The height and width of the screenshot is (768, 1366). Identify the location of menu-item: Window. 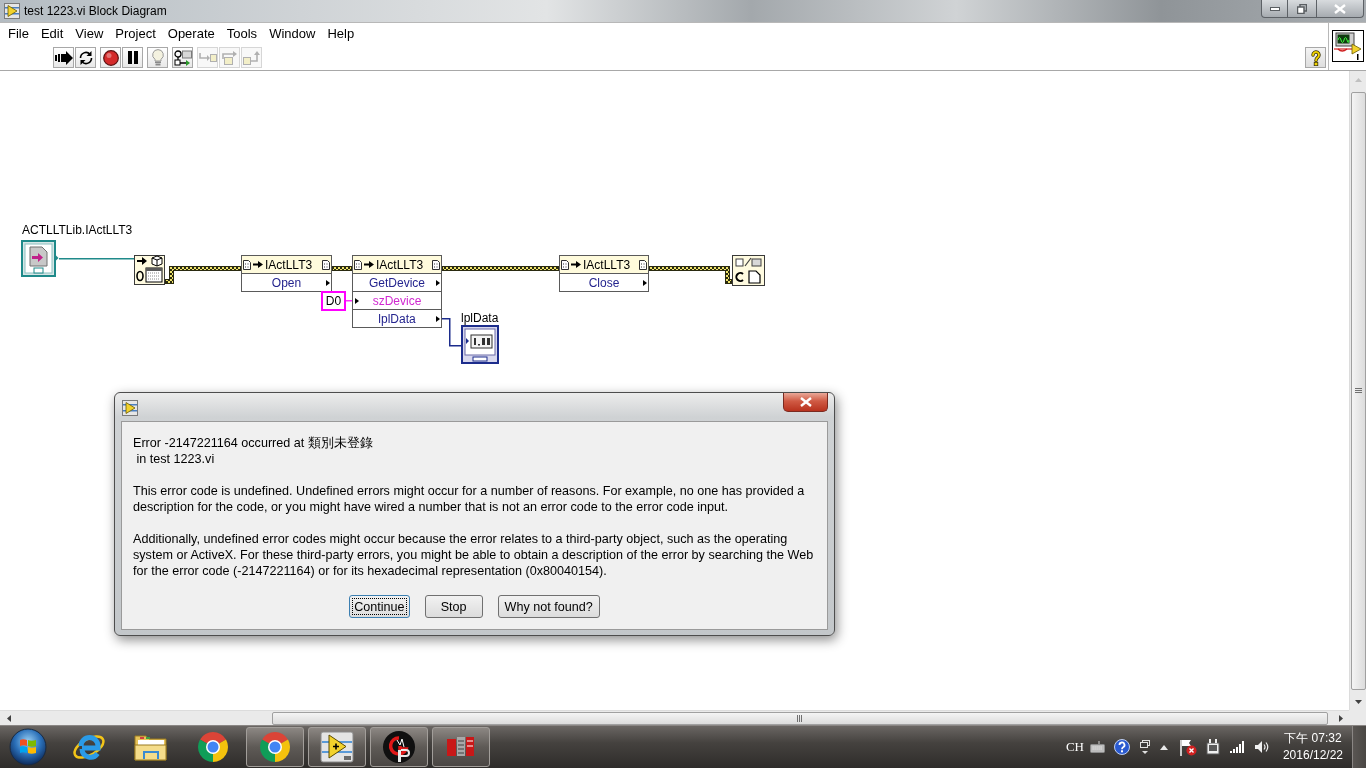
(292, 34).